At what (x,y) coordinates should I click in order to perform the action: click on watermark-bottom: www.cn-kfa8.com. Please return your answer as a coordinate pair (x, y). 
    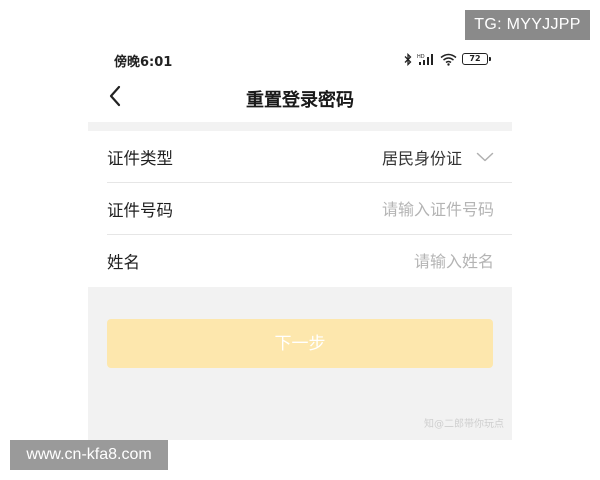
    Looking at the image, I should click on (89, 455).